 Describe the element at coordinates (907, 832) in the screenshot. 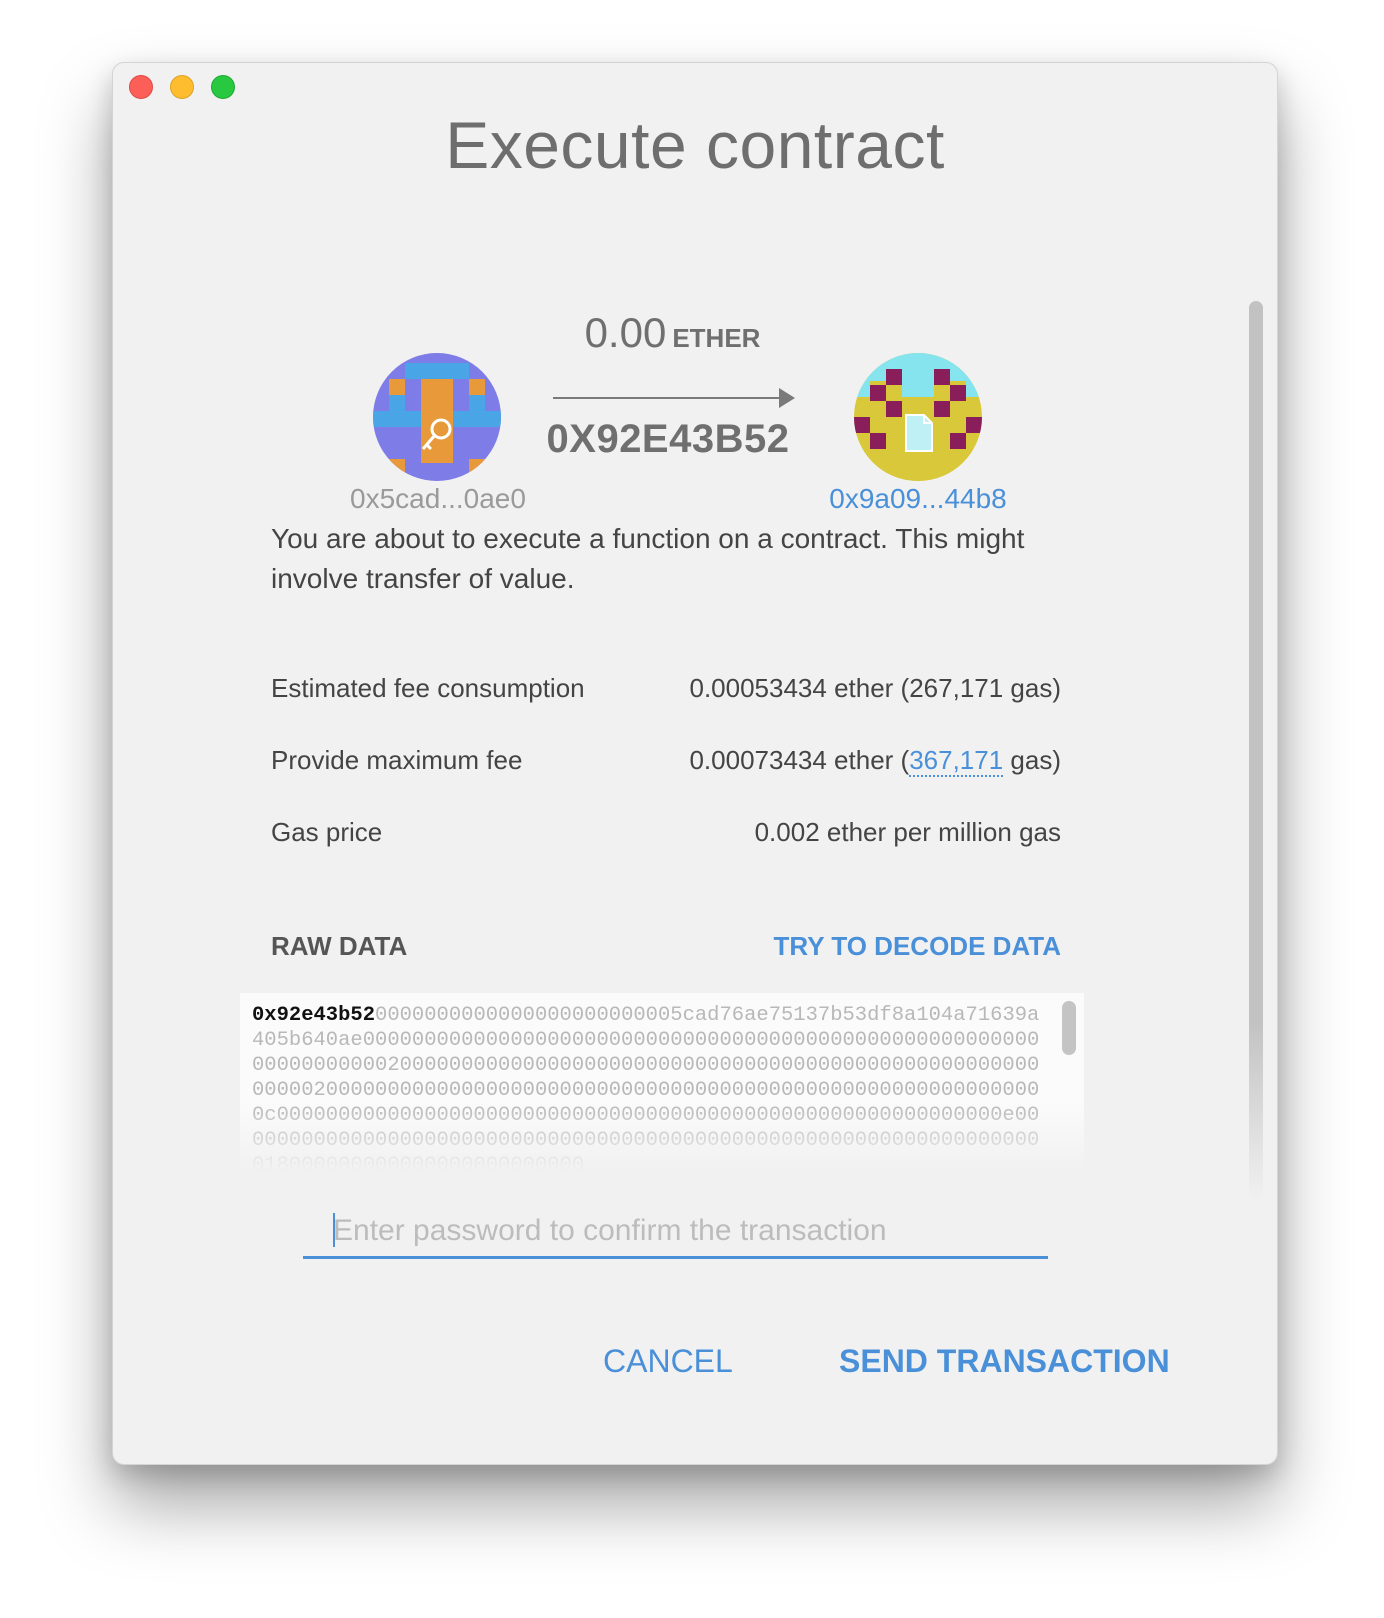

I see `gas-price-value: 0.002 ether per million gas` at that location.